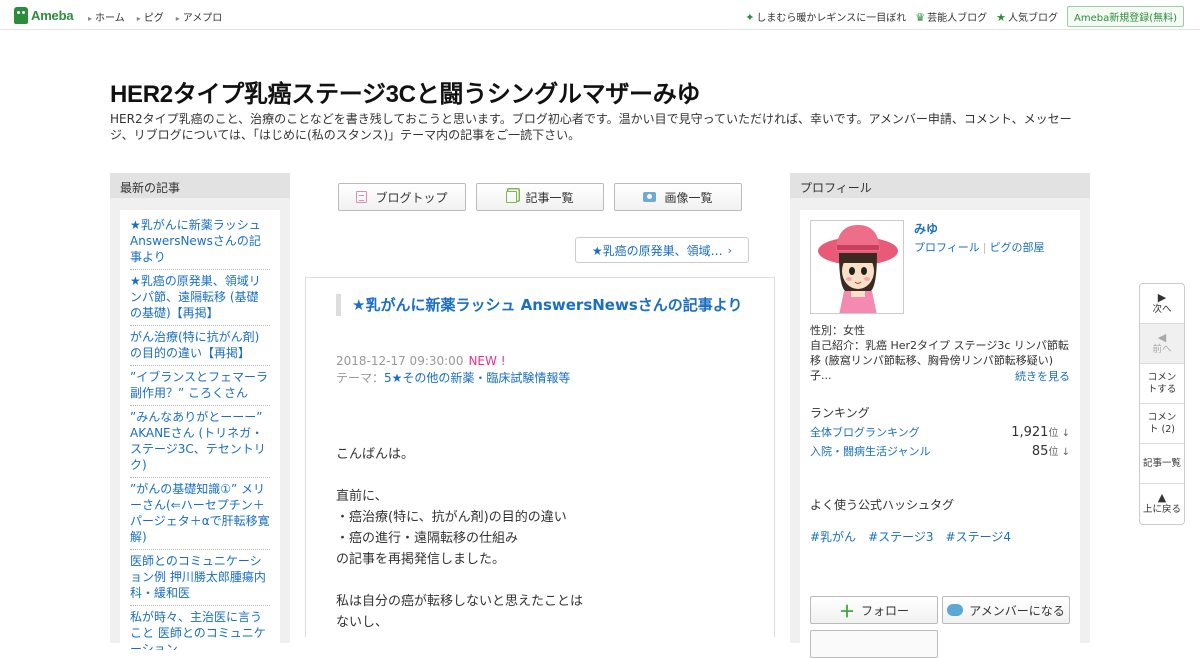  I want to click on popular-blog-link: ★ 人気ブログ, so click(1027, 16).